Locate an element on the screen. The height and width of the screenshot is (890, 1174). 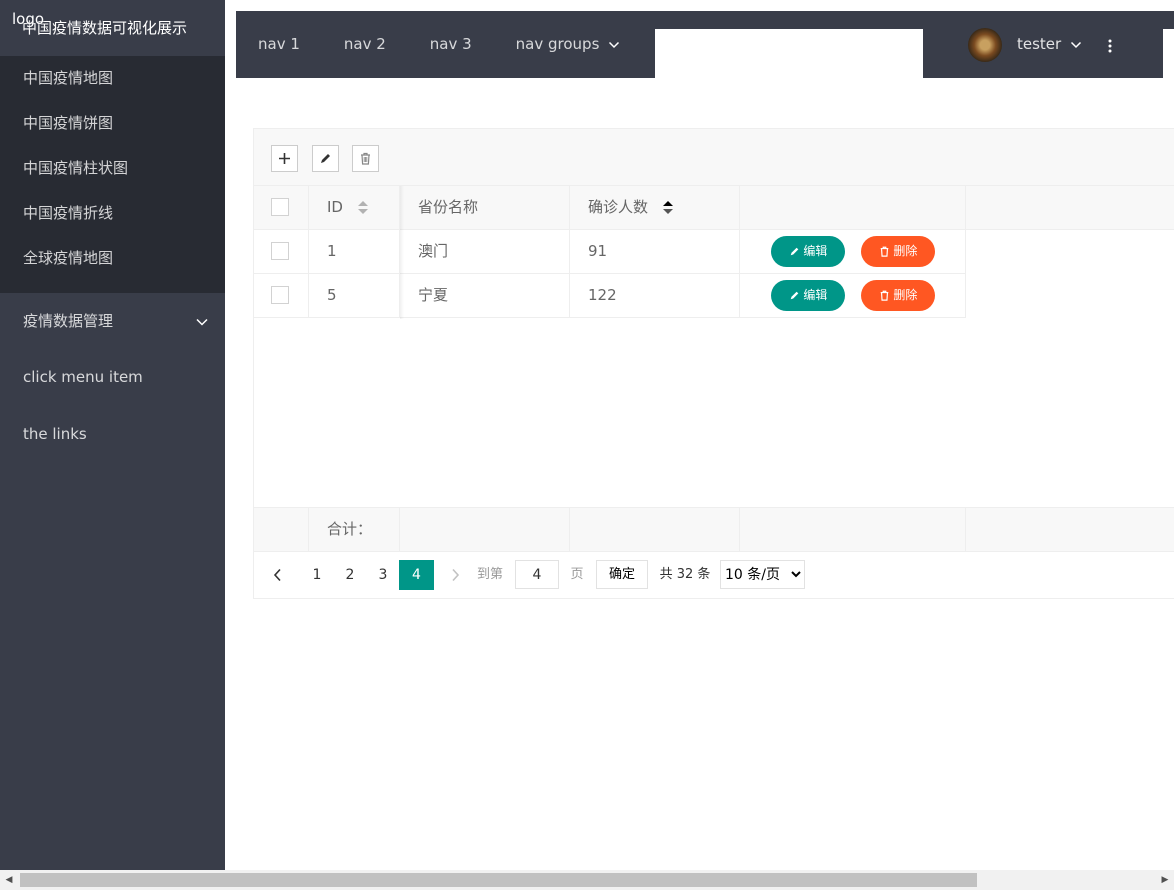
goto-page-input is located at coordinates (537, 574).